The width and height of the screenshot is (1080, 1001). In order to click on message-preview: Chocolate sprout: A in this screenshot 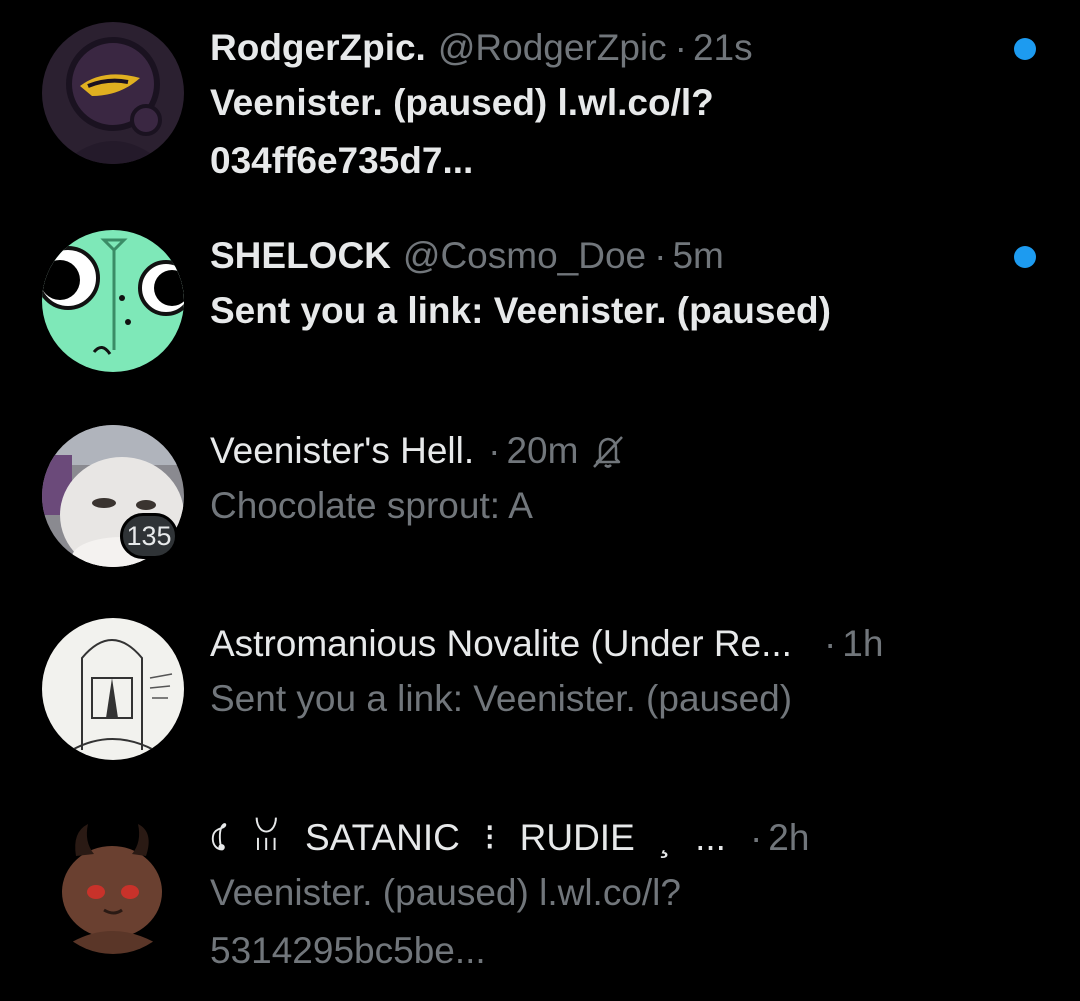, I will do `click(371, 505)`.